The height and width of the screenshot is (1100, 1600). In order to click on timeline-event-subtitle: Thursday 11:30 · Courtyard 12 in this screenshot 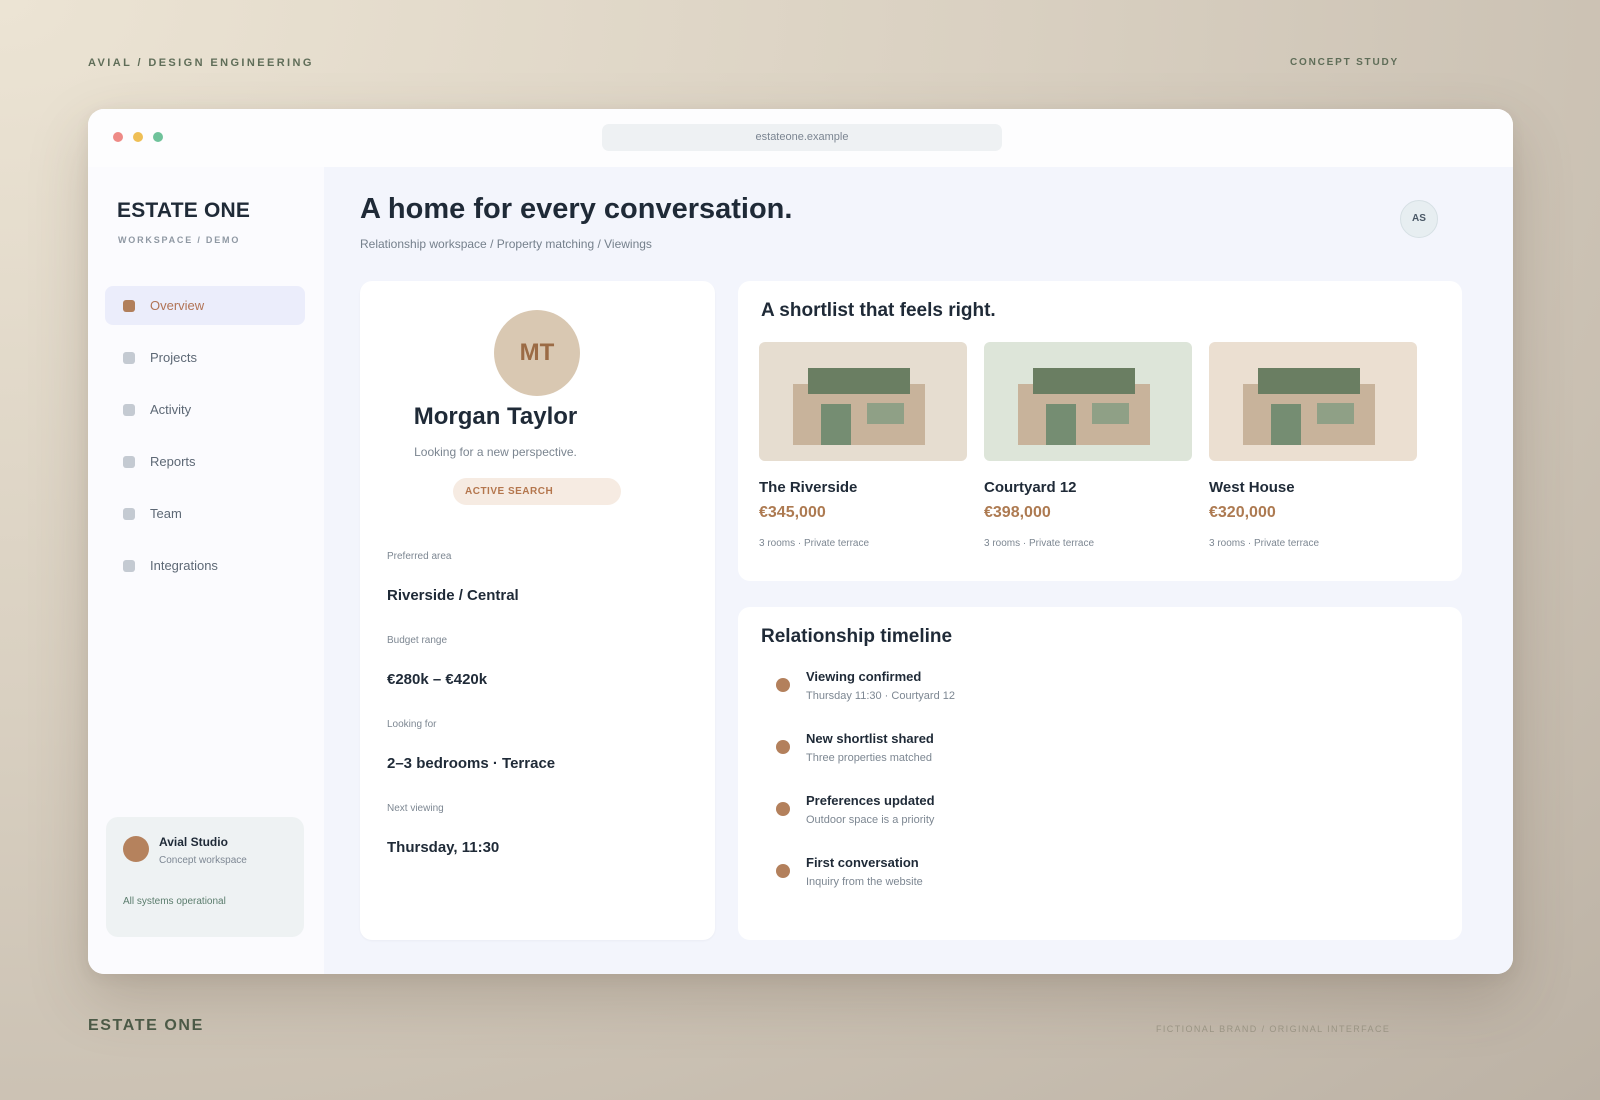, I will do `click(880, 696)`.